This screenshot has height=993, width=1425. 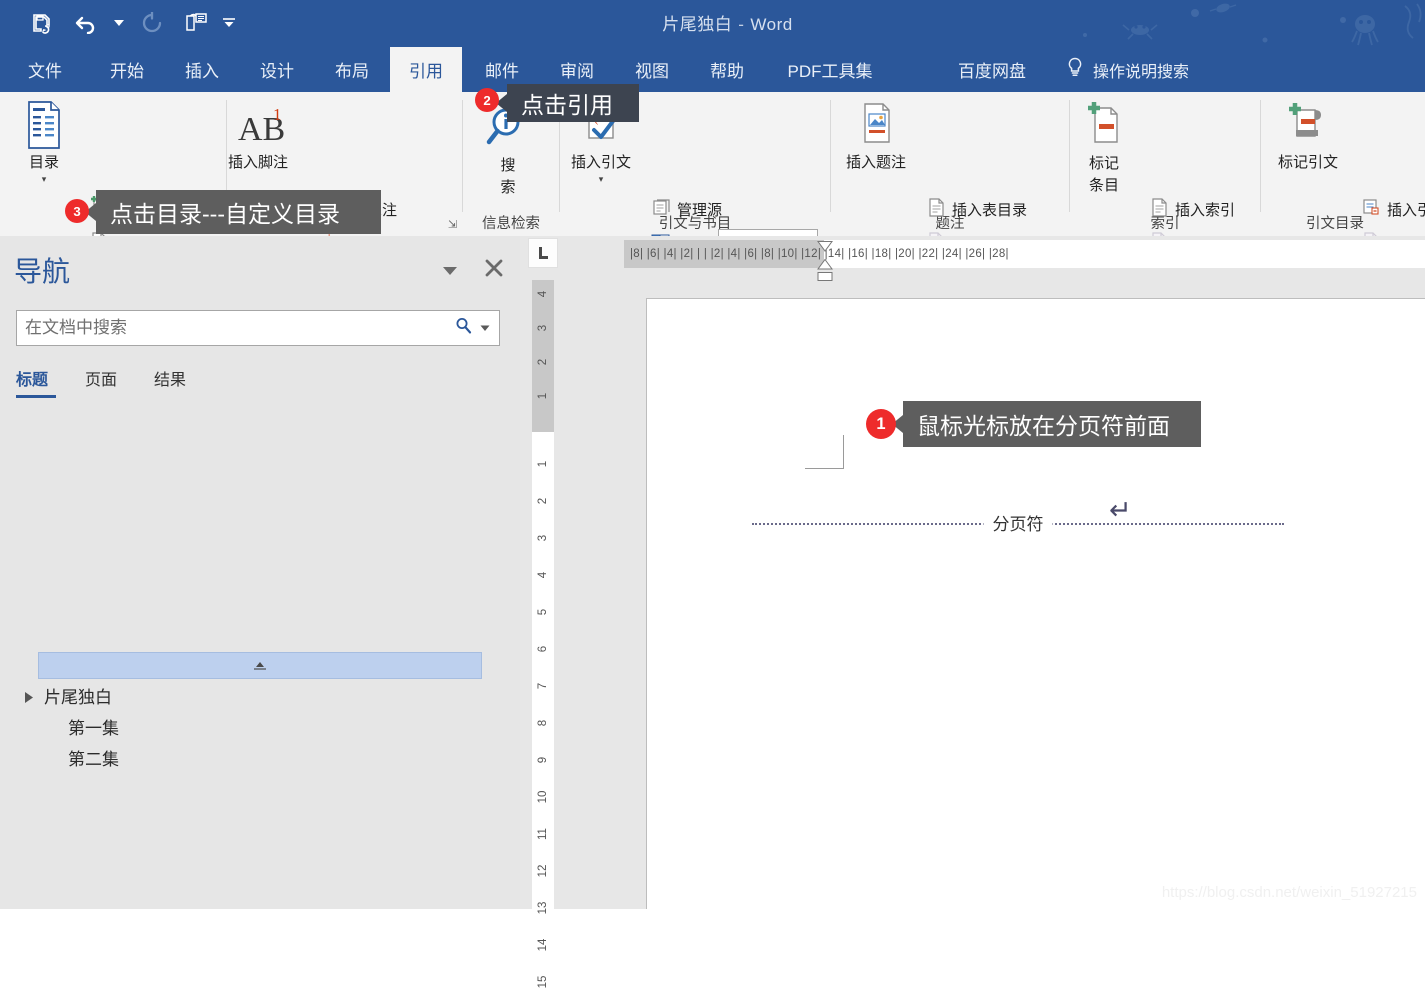 I want to click on navigation-tab-headings: 标题, so click(x=39, y=382).